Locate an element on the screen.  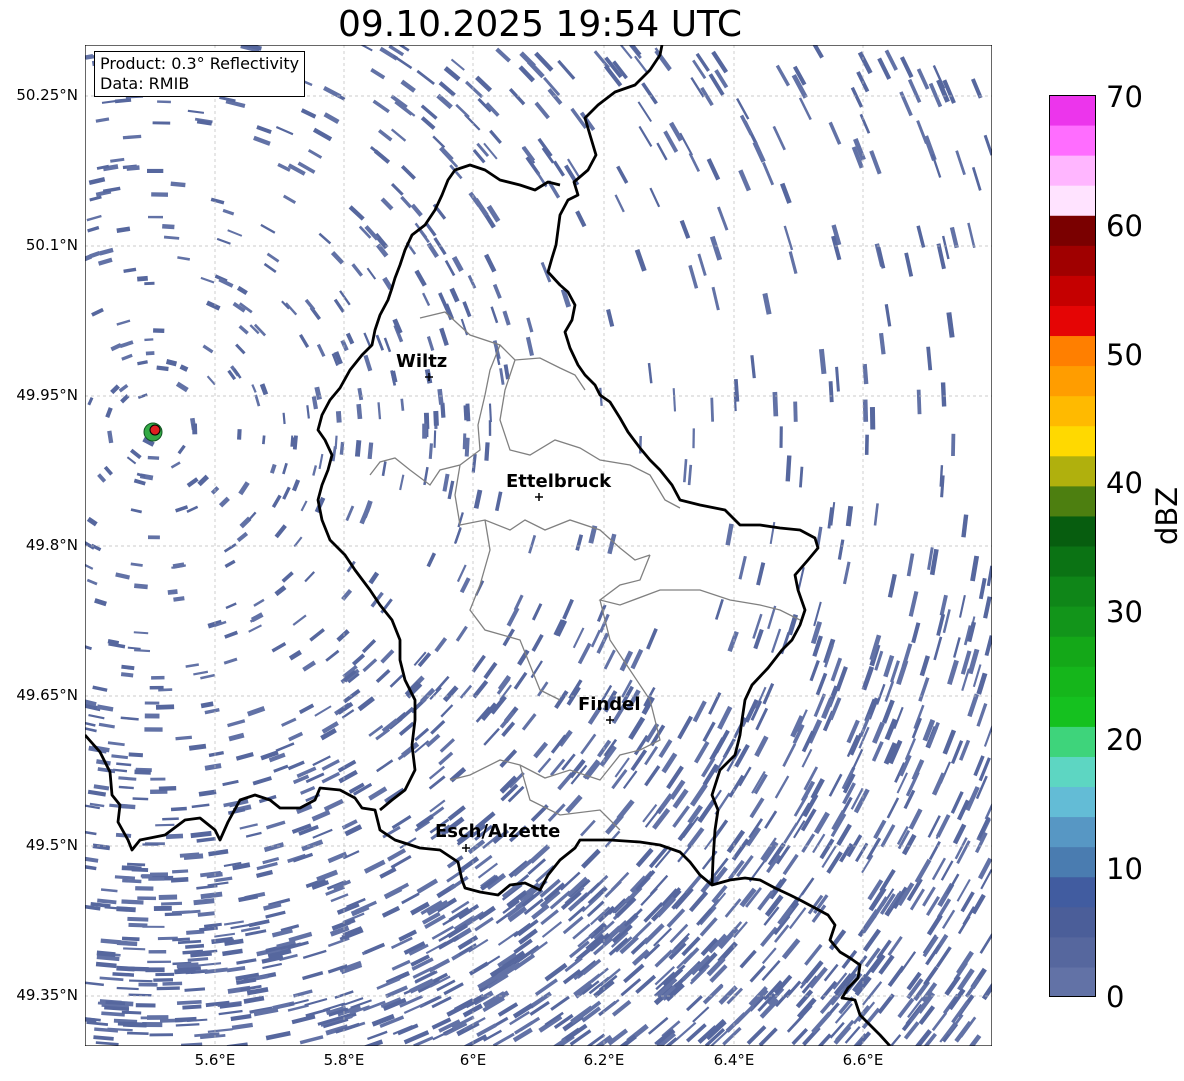
colorbar-tick-label: 50 is located at coordinates (1124, 355).